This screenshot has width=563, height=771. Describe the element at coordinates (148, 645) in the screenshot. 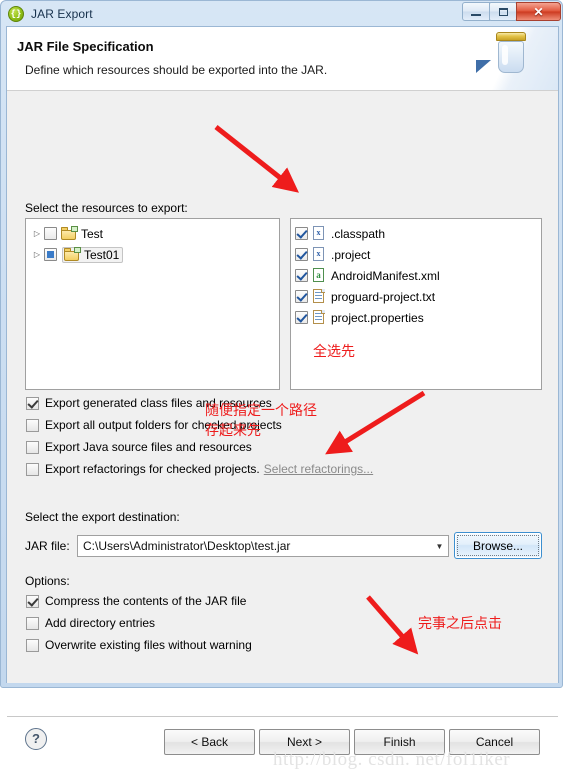

I see `option-label: Overwrite existing files without warning` at that location.